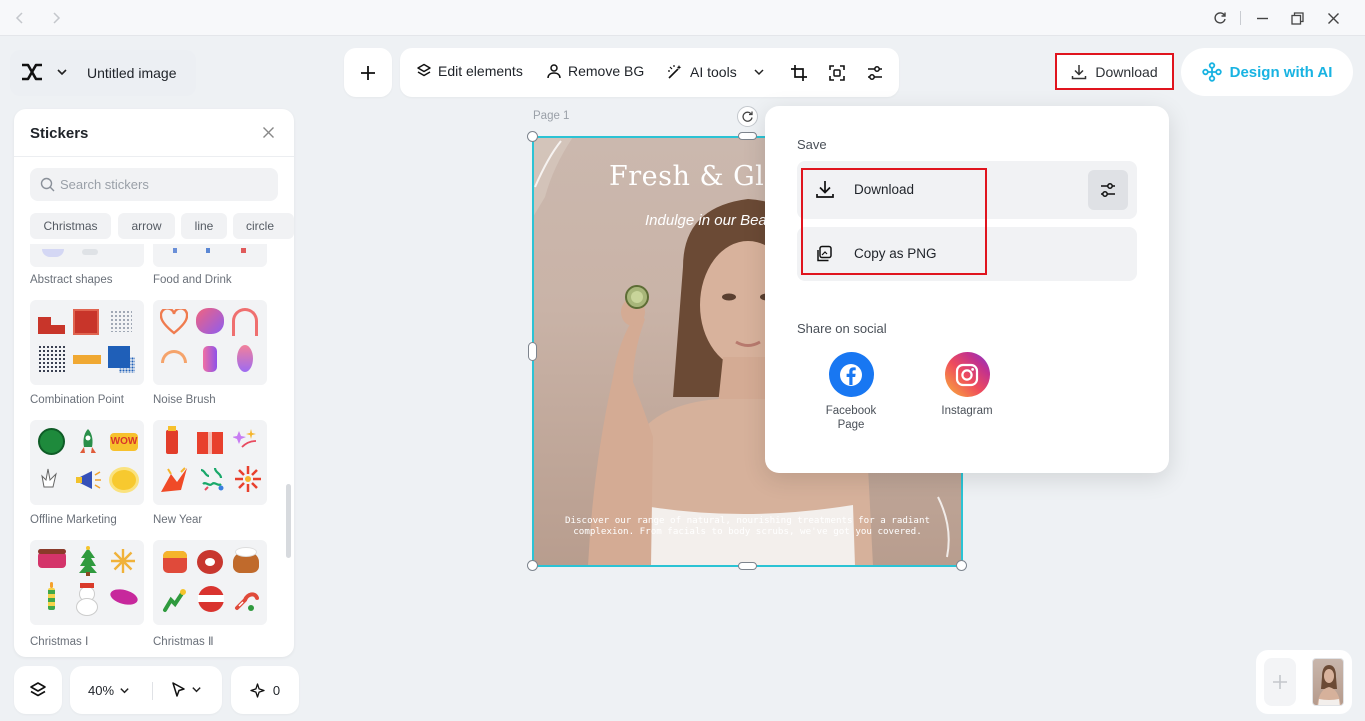  I want to click on sticker-tile-combination-point, so click(87, 342).